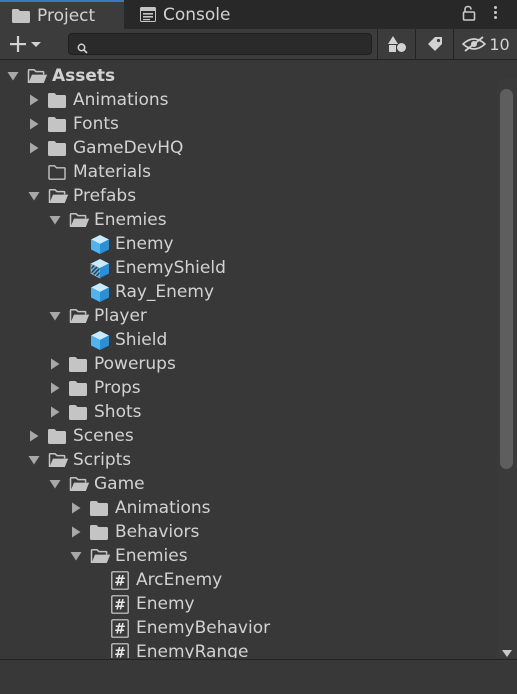 The image size is (517, 694). Describe the element at coordinates (248, 532) in the screenshot. I see `tree-row: Behaviors` at that location.